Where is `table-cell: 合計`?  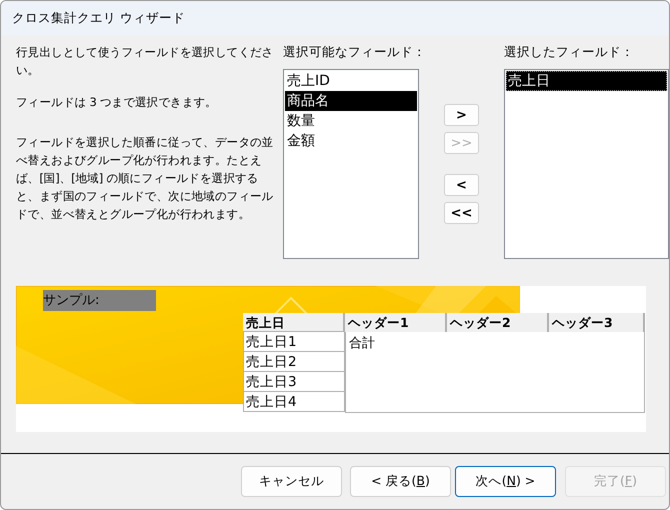
table-cell: 合計 is located at coordinates (362, 343).